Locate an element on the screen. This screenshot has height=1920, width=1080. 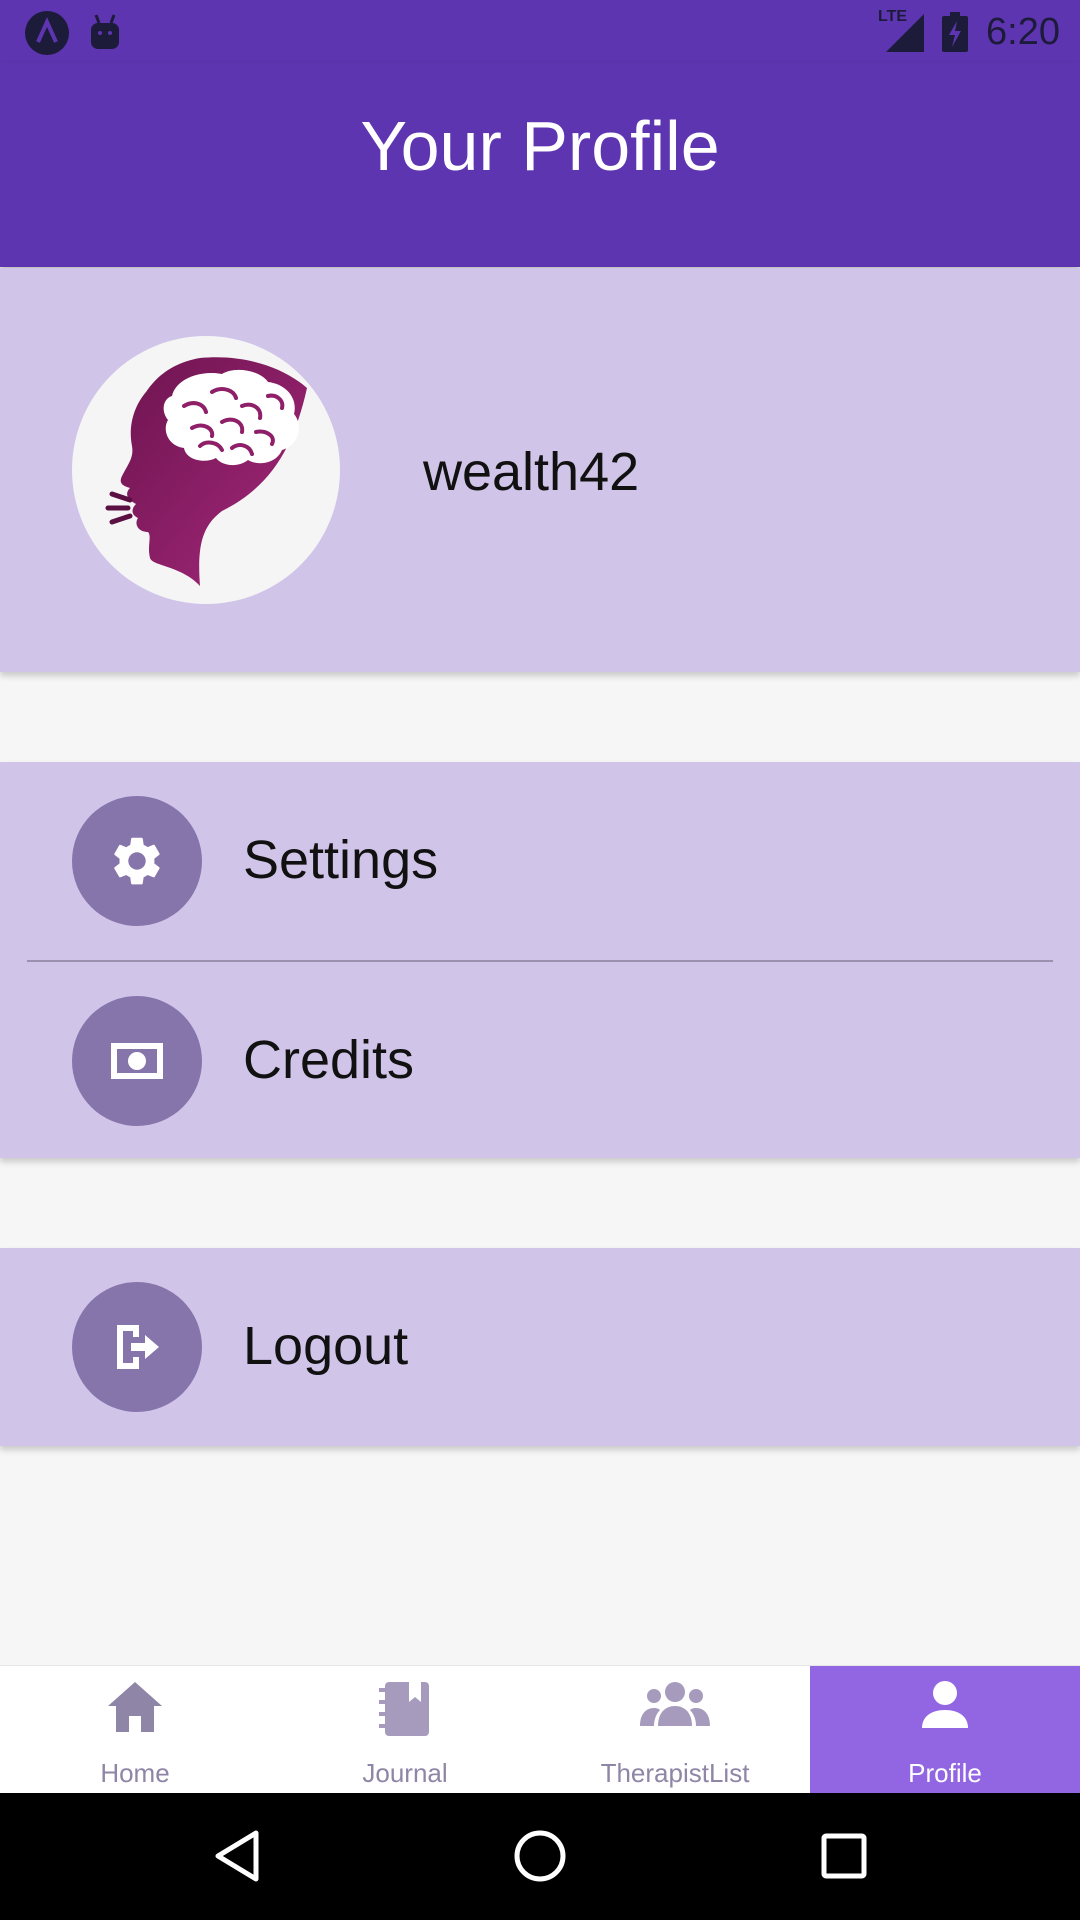
nav-label-profile: Profile is located at coordinates (945, 1773).